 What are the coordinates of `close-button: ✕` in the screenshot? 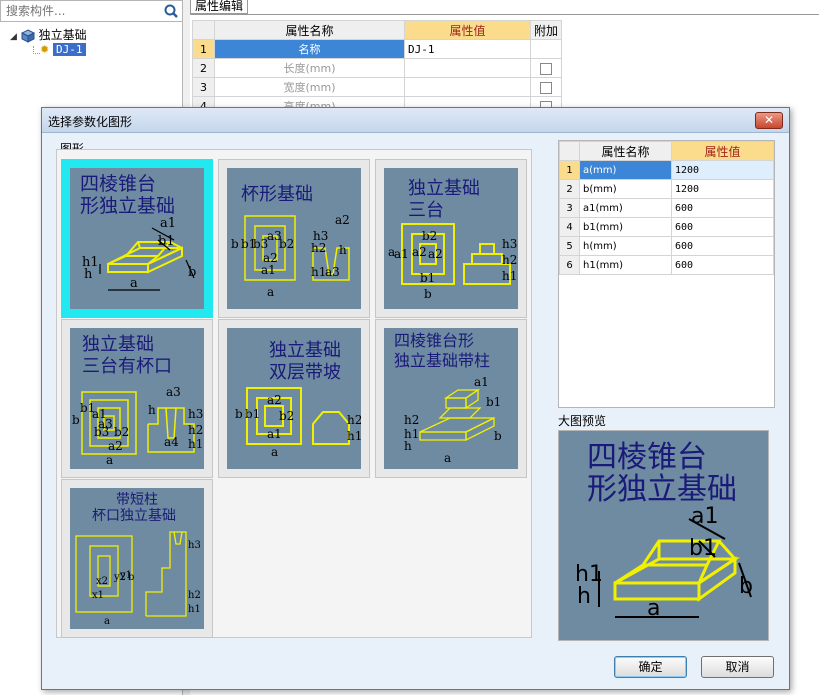 It's located at (769, 120).